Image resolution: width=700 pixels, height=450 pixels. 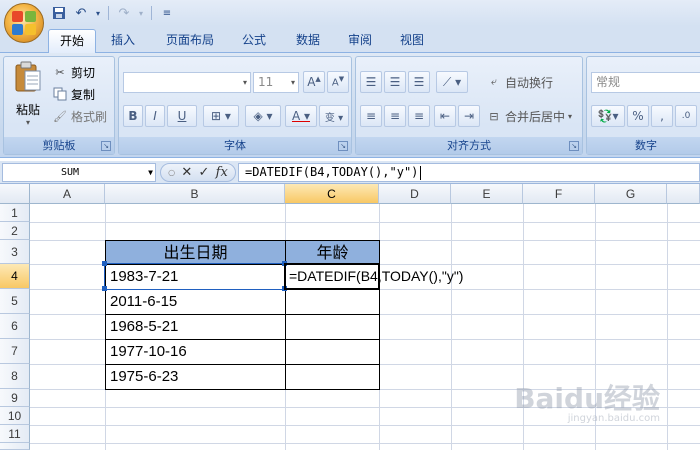 What do you see at coordinates (79, 116) in the screenshot?
I see `format-painter-button: 🖌 格式刷` at bounding box center [79, 116].